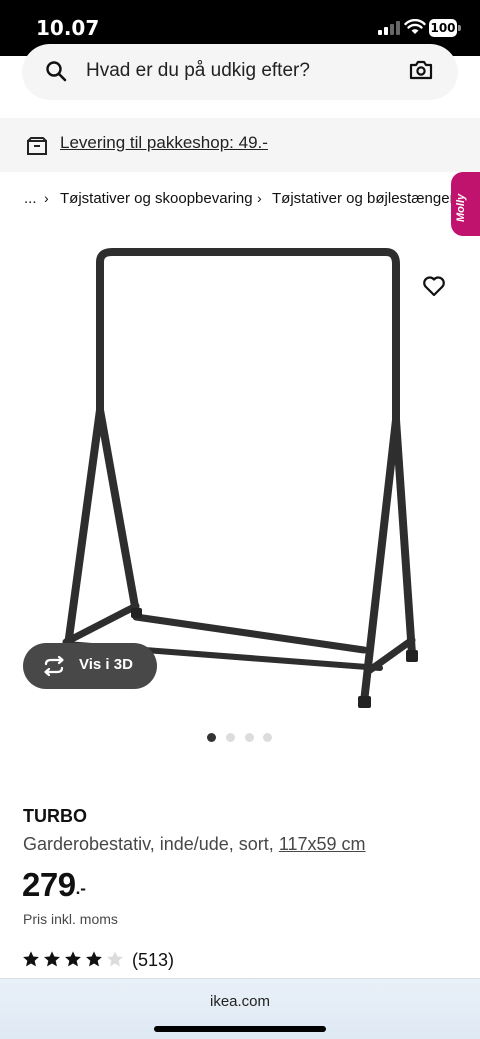  Describe the element at coordinates (55, 816) in the screenshot. I see `product-name: TURBO` at that location.